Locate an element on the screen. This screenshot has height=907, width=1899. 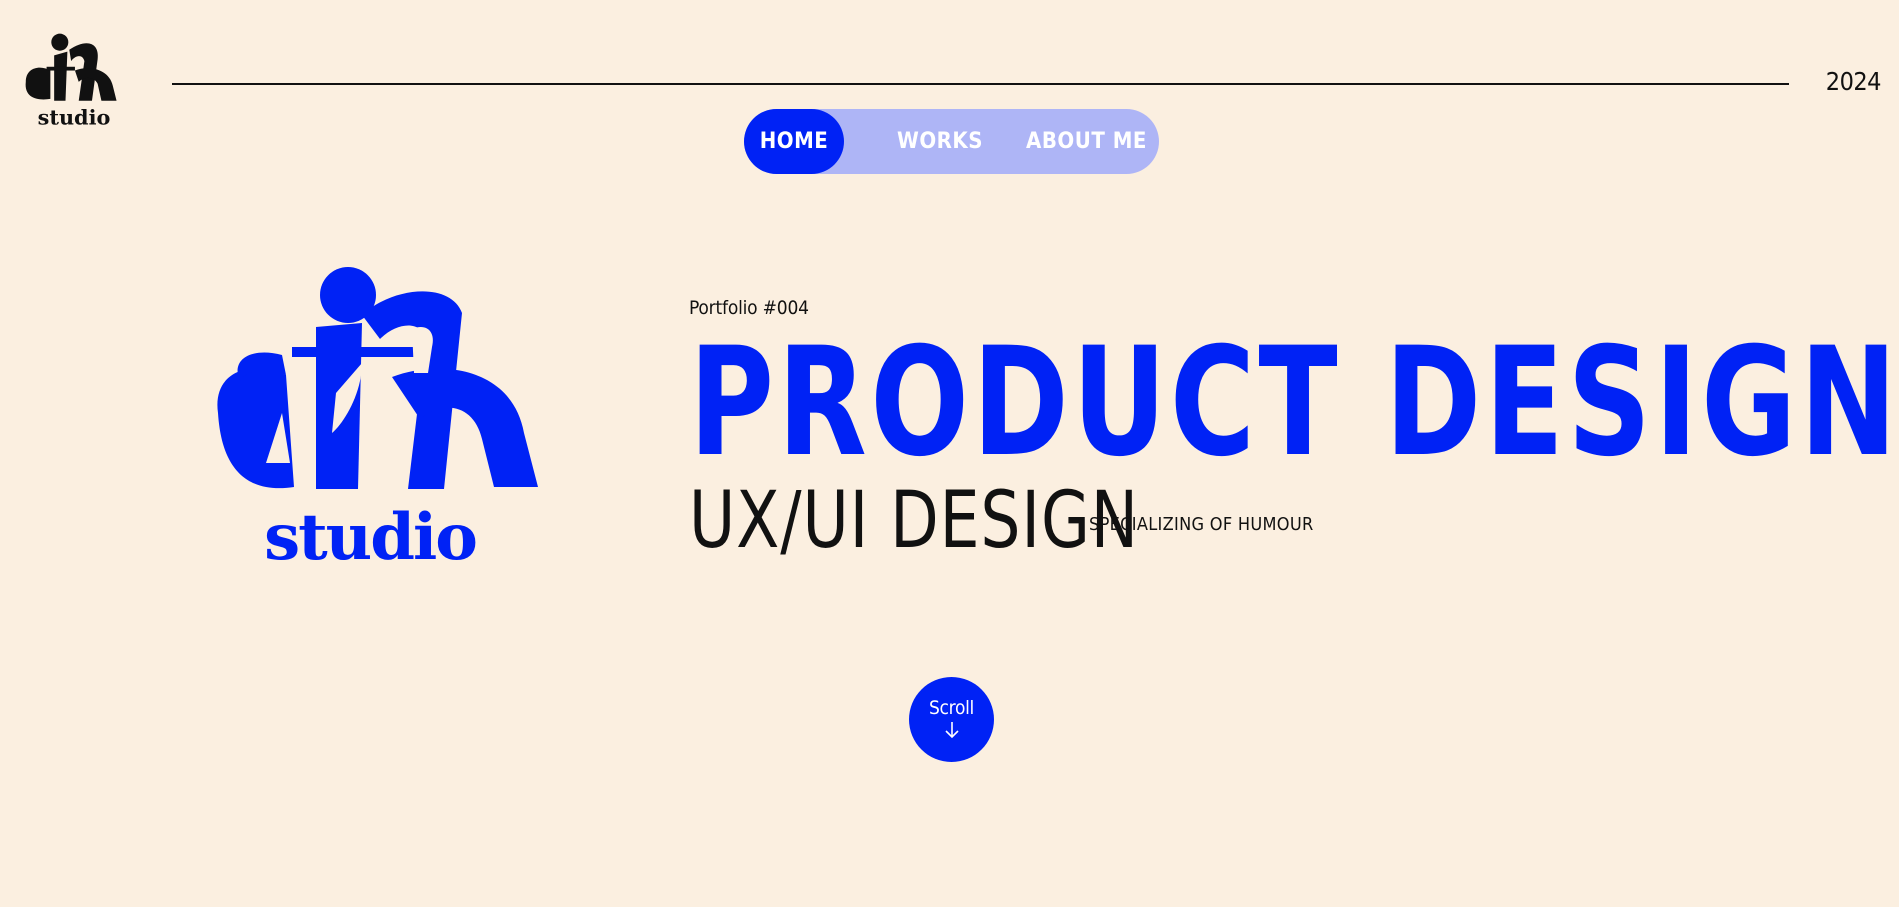
subtitle-row: UX/UI DESIGN SPECIALIZING OF HUMOUR is located at coordinates (1001, 521).